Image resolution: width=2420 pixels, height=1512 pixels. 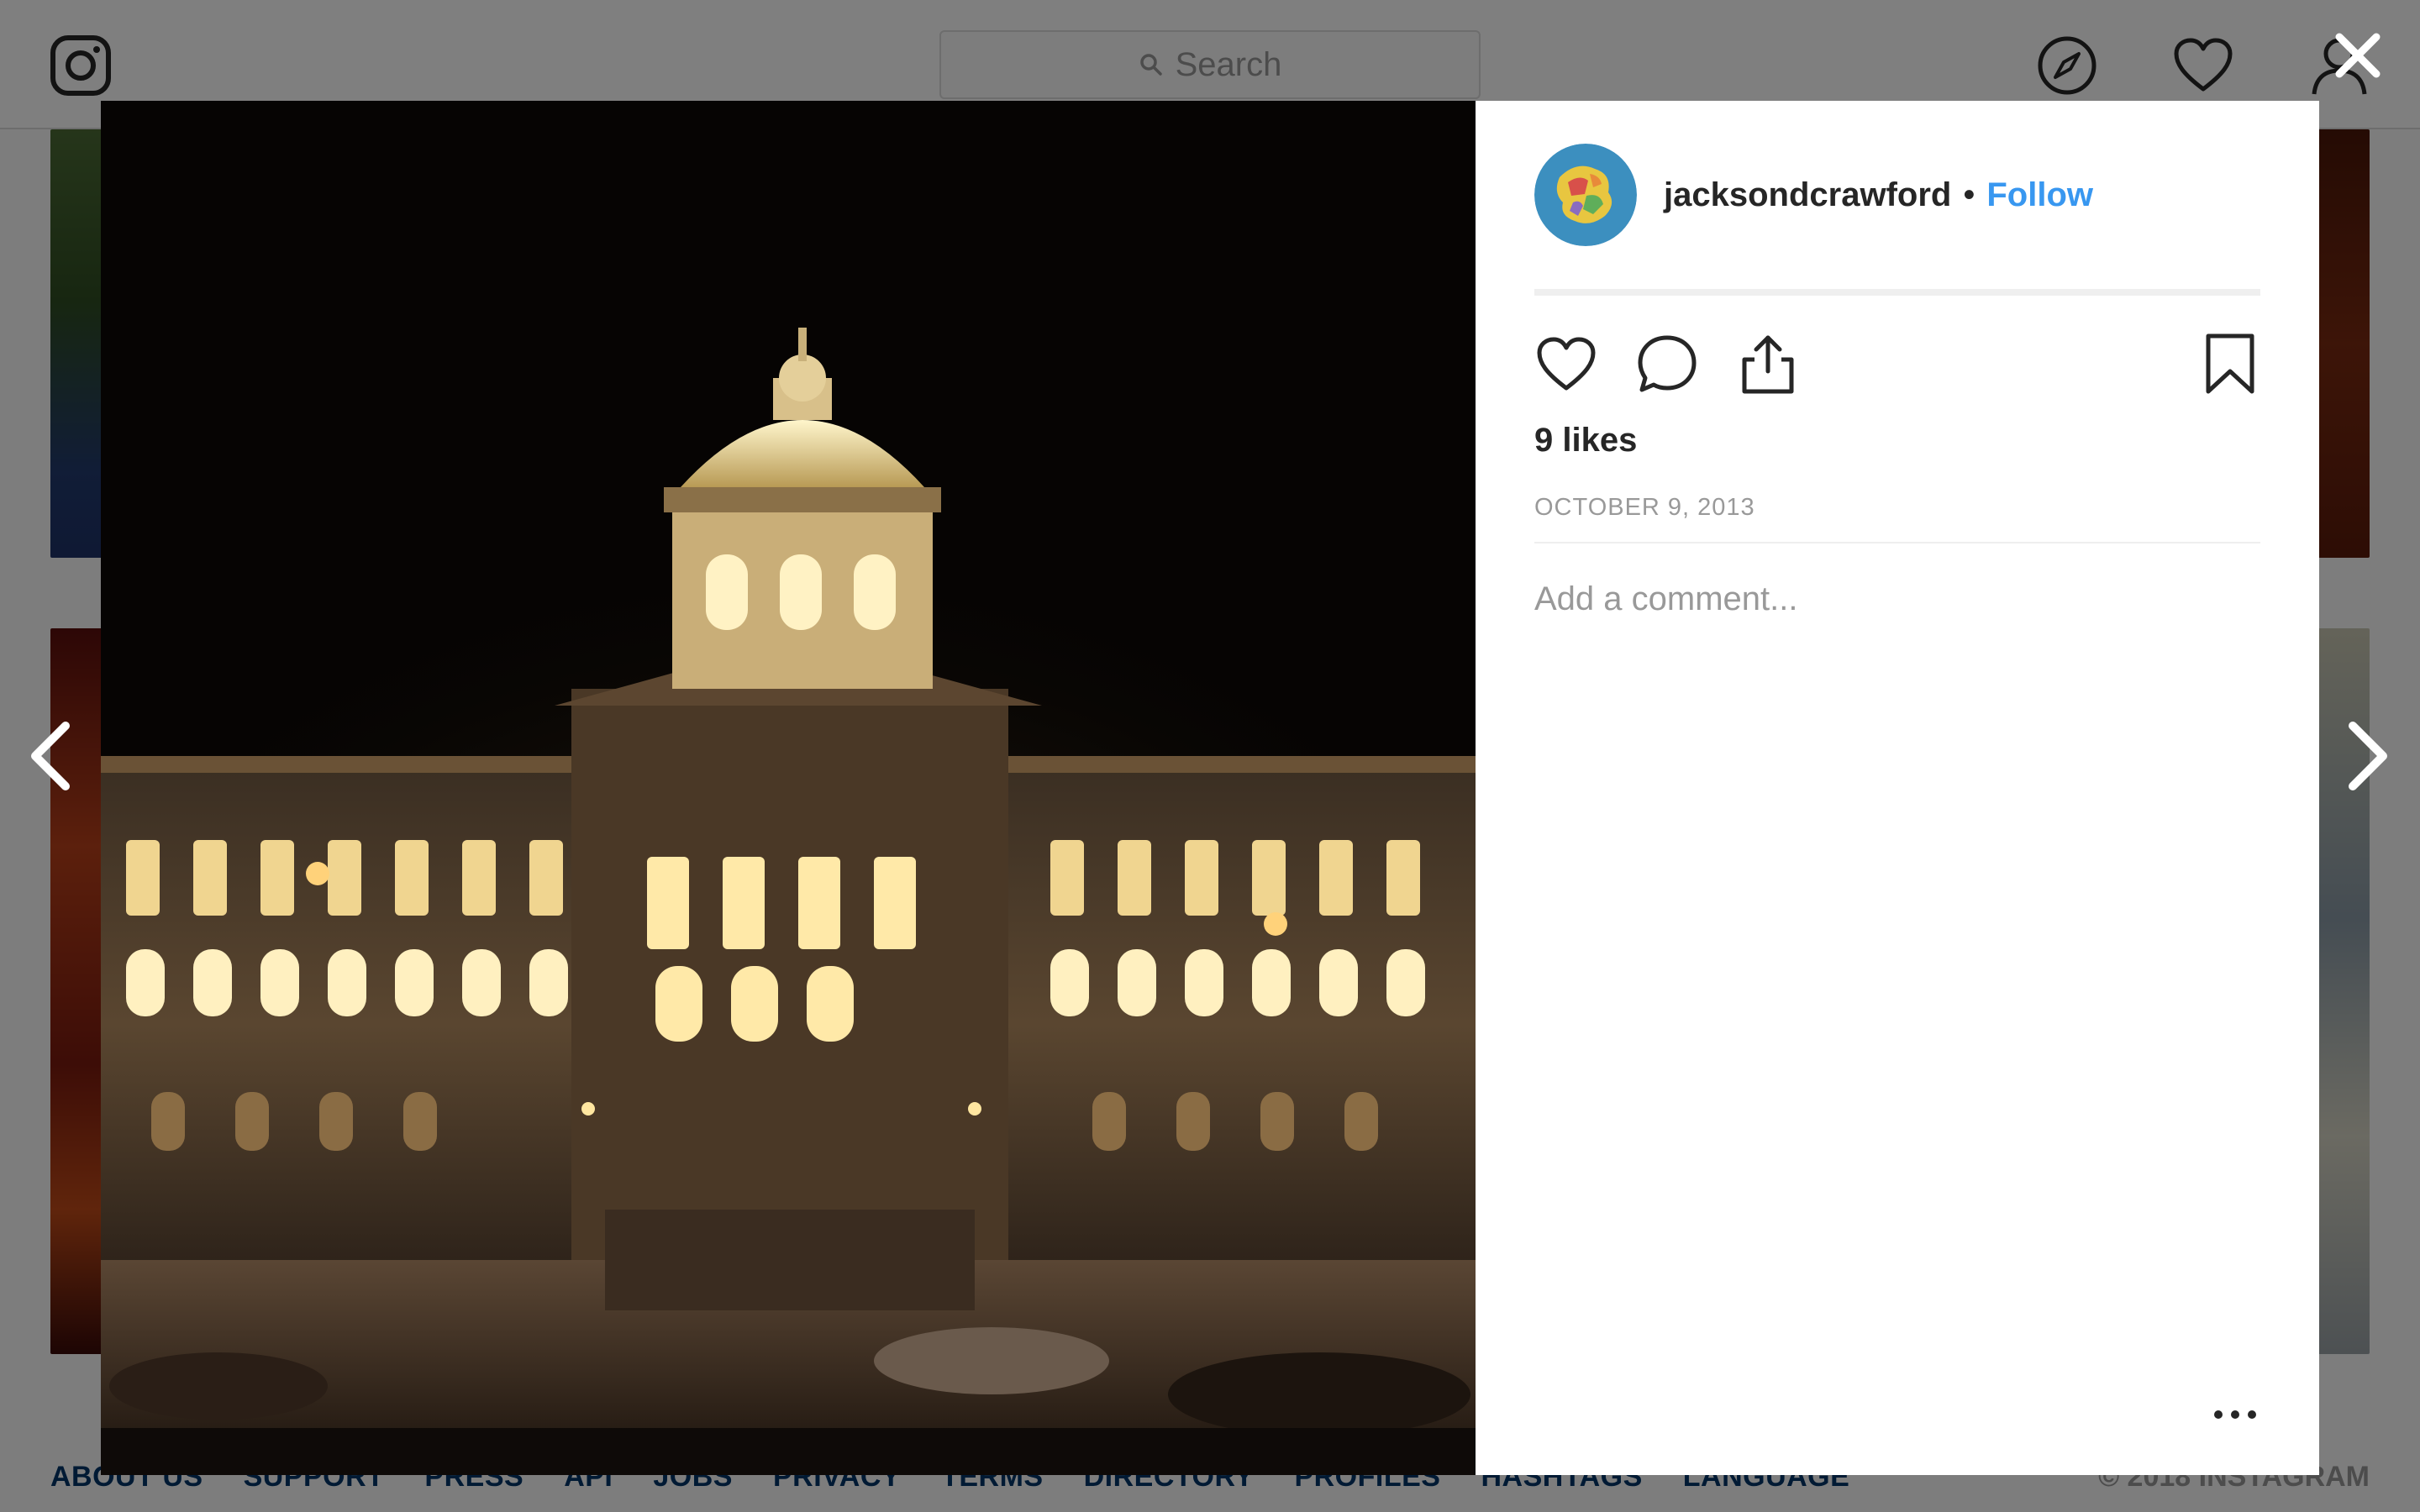 What do you see at coordinates (1897, 447) in the screenshot?
I see `like-count: 9 likes` at bounding box center [1897, 447].